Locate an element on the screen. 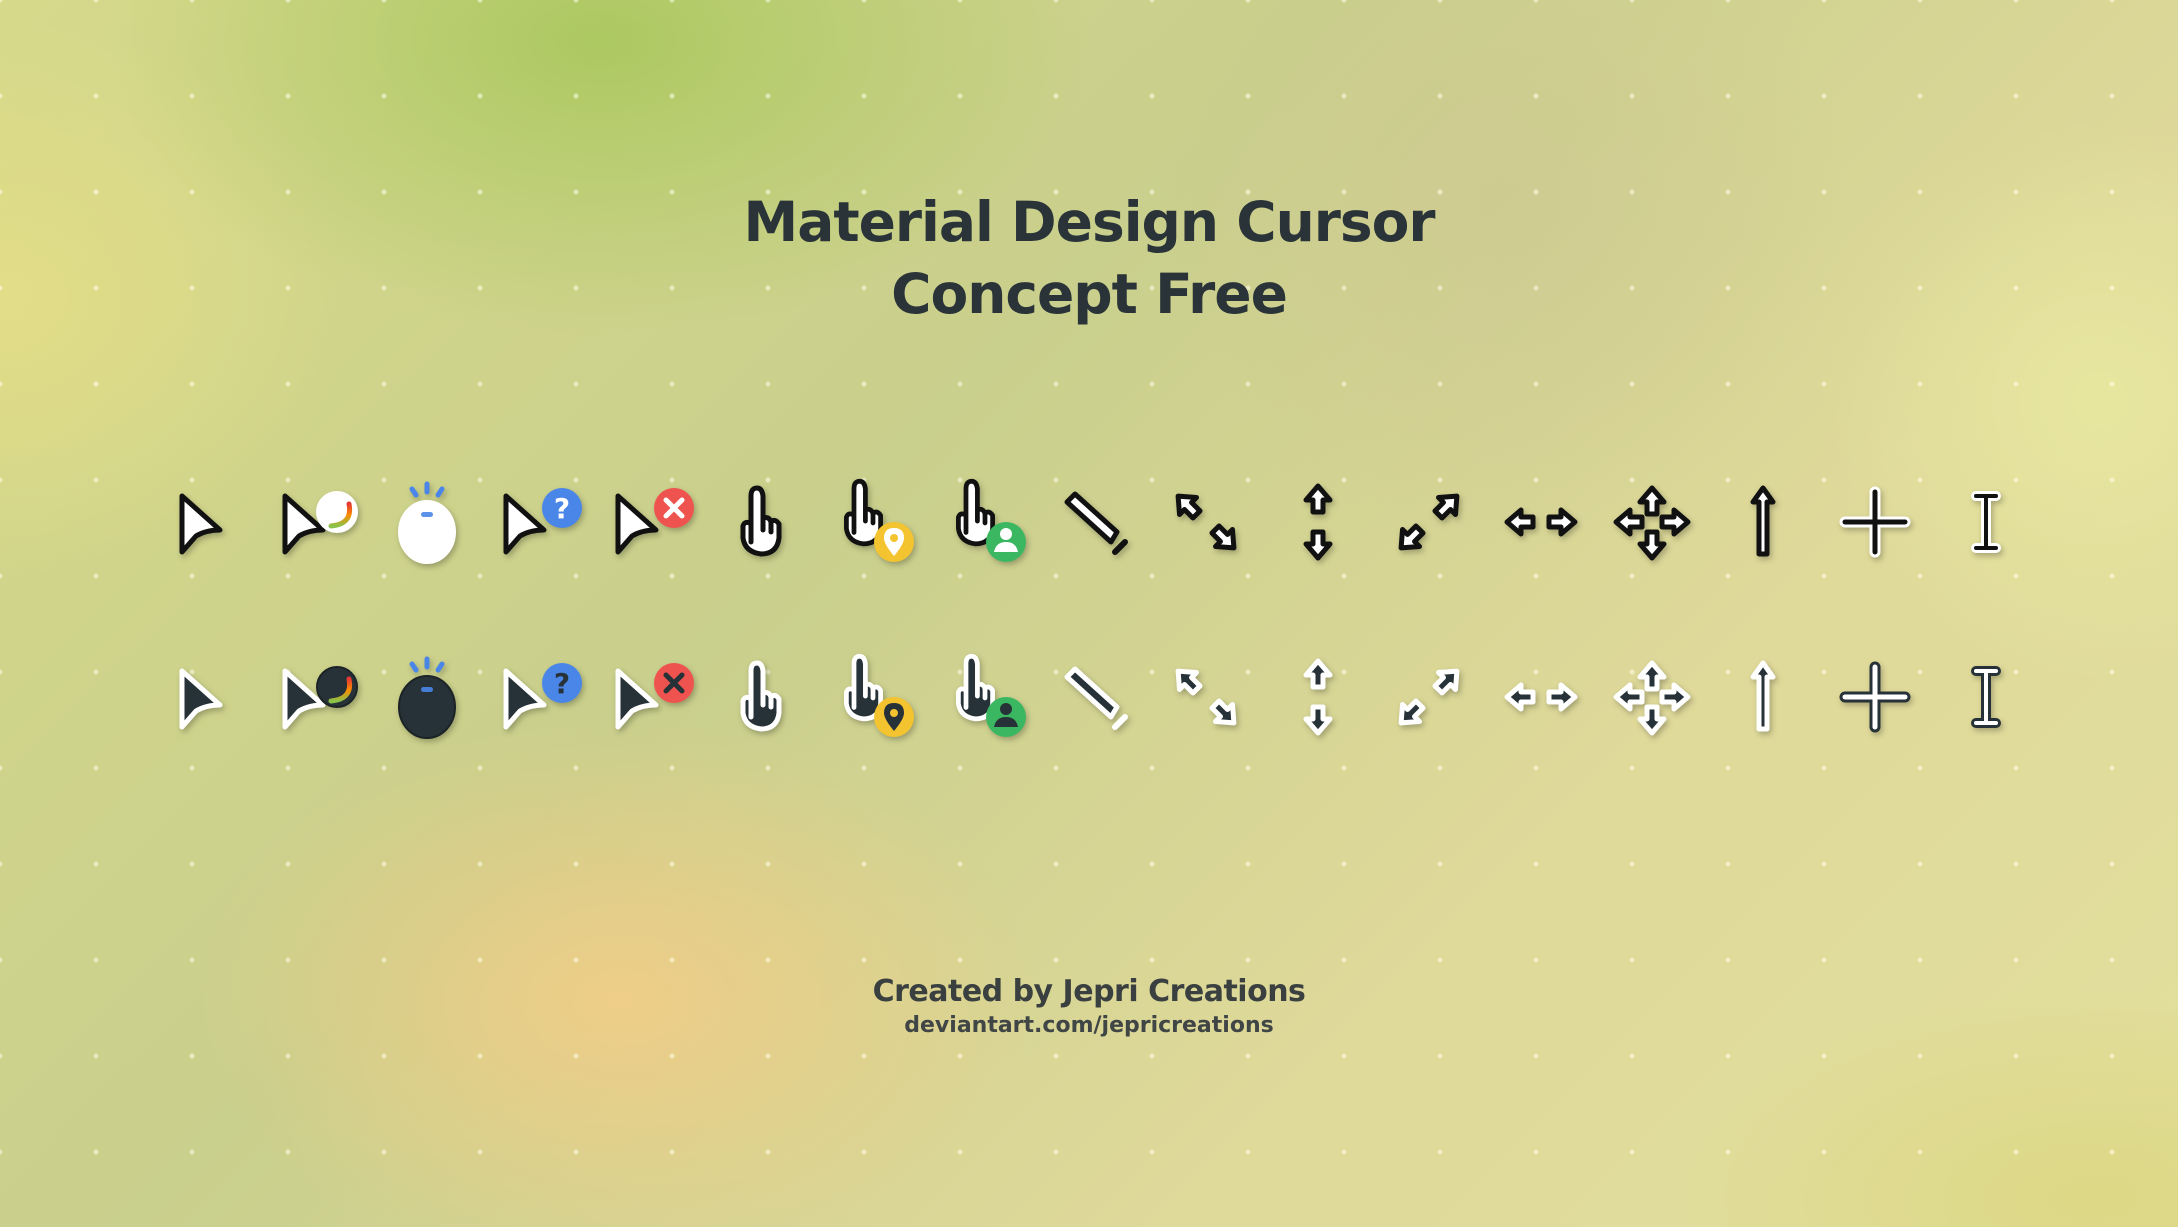 Image resolution: width=2178 pixels, height=1227 pixels. creator-credit: Created by Jepri Creations is located at coordinates (1089, 991).